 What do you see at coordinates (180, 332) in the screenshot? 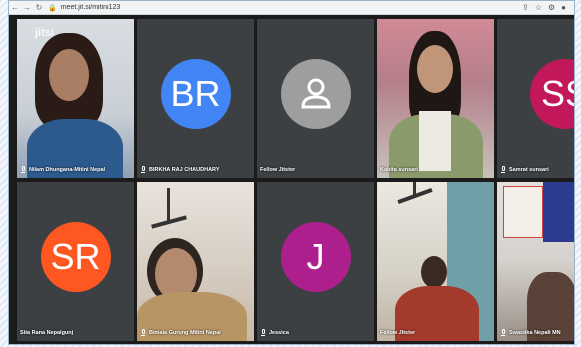
I see `participant-name: Bimala Gurung Mitini Nepal` at bounding box center [180, 332].